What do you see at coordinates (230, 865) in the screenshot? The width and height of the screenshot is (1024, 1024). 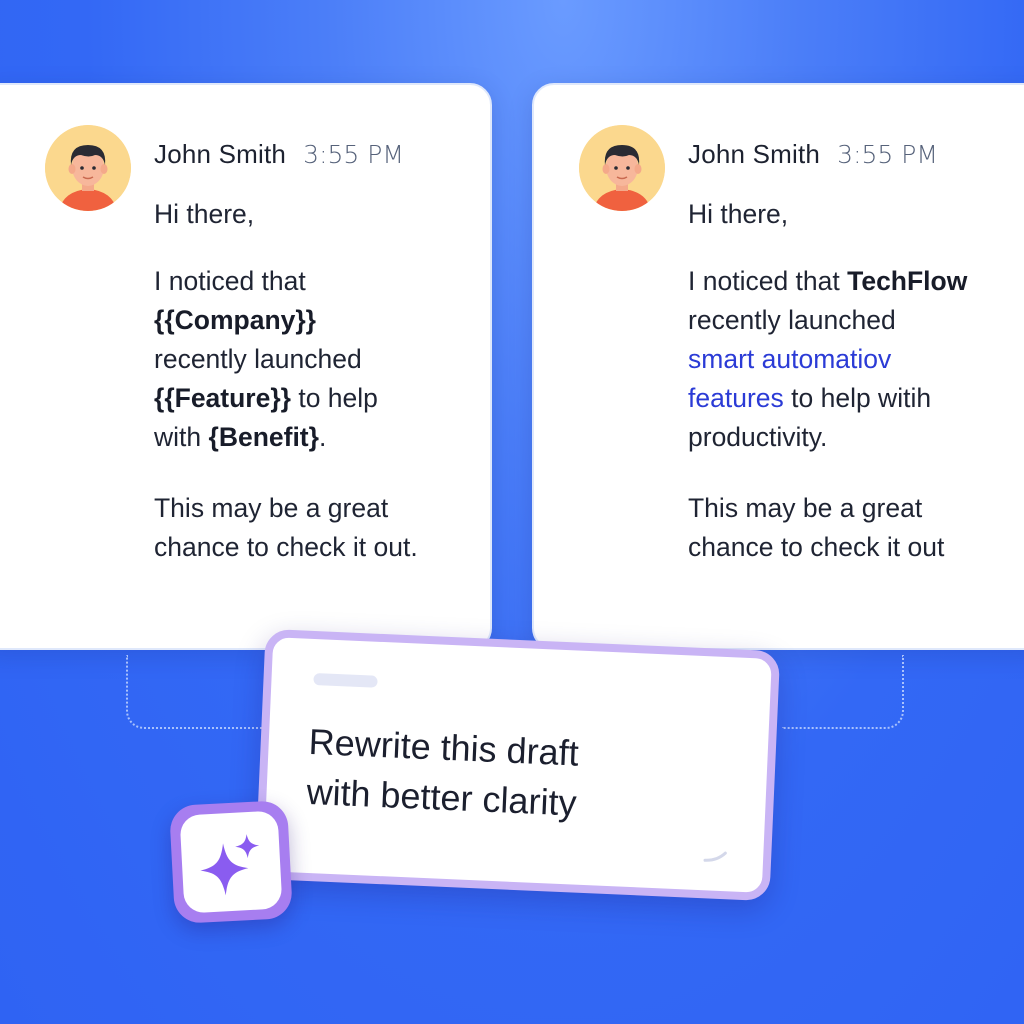 I see `ai-sparkle-icon` at bounding box center [230, 865].